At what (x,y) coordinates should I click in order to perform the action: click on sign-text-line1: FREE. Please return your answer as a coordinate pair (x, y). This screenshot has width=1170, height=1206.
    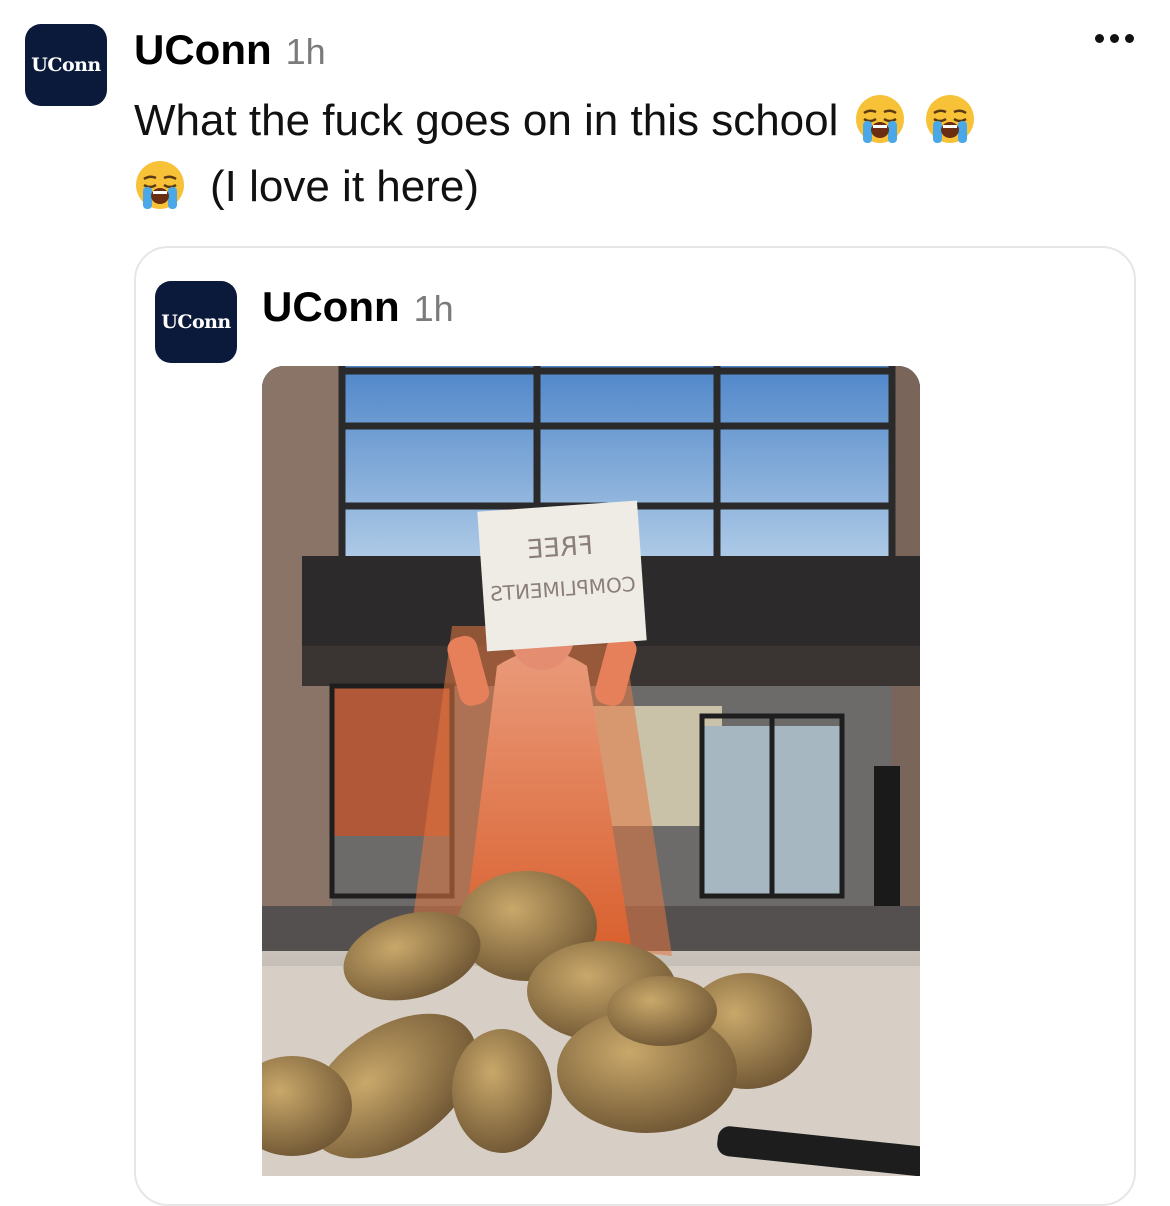
    Looking at the image, I should click on (560, 548).